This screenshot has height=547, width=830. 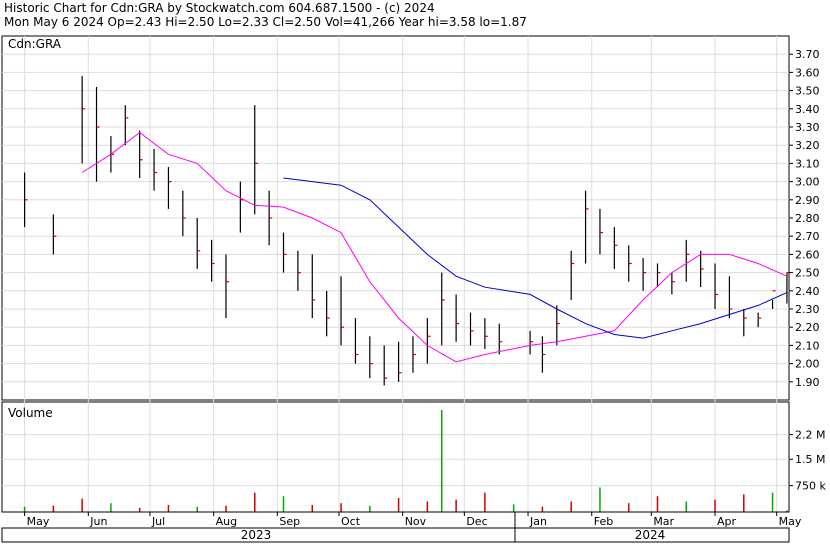 What do you see at coordinates (807, 145) in the screenshot?
I see `price-tick-label: 3.20` at bounding box center [807, 145].